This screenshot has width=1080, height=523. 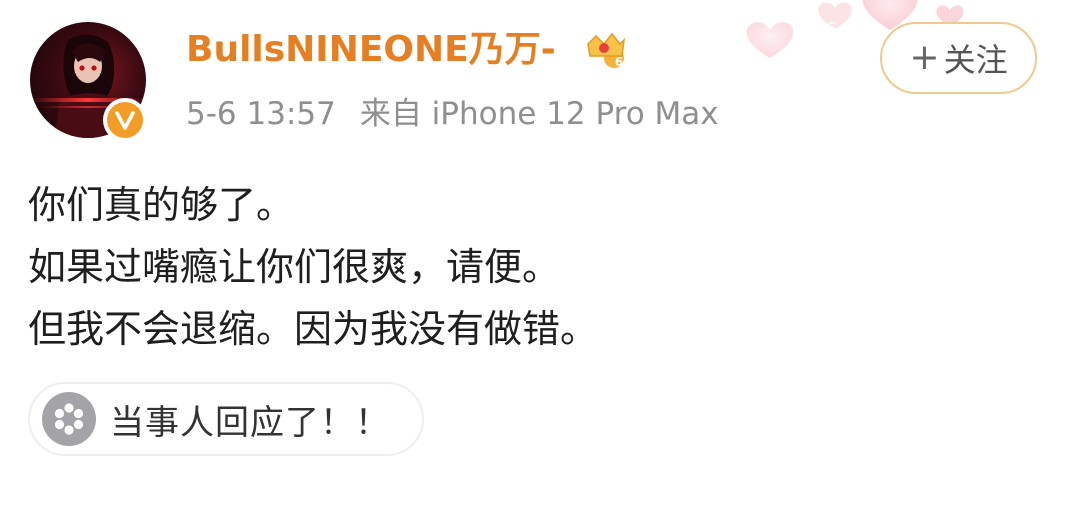 I want to click on post-time: 5-6 13:57, so click(x=261, y=114).